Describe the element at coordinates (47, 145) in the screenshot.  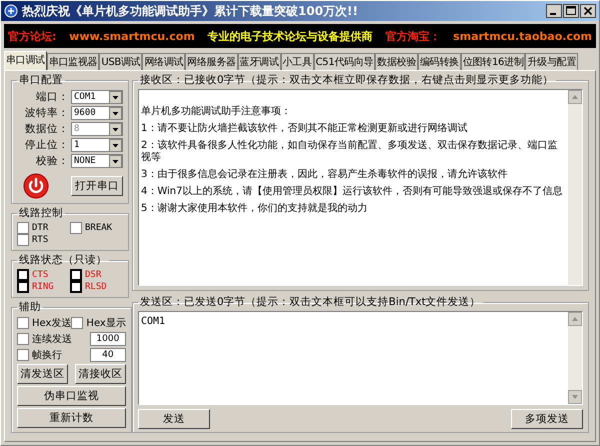
I see `field-label: 停止位：` at that location.